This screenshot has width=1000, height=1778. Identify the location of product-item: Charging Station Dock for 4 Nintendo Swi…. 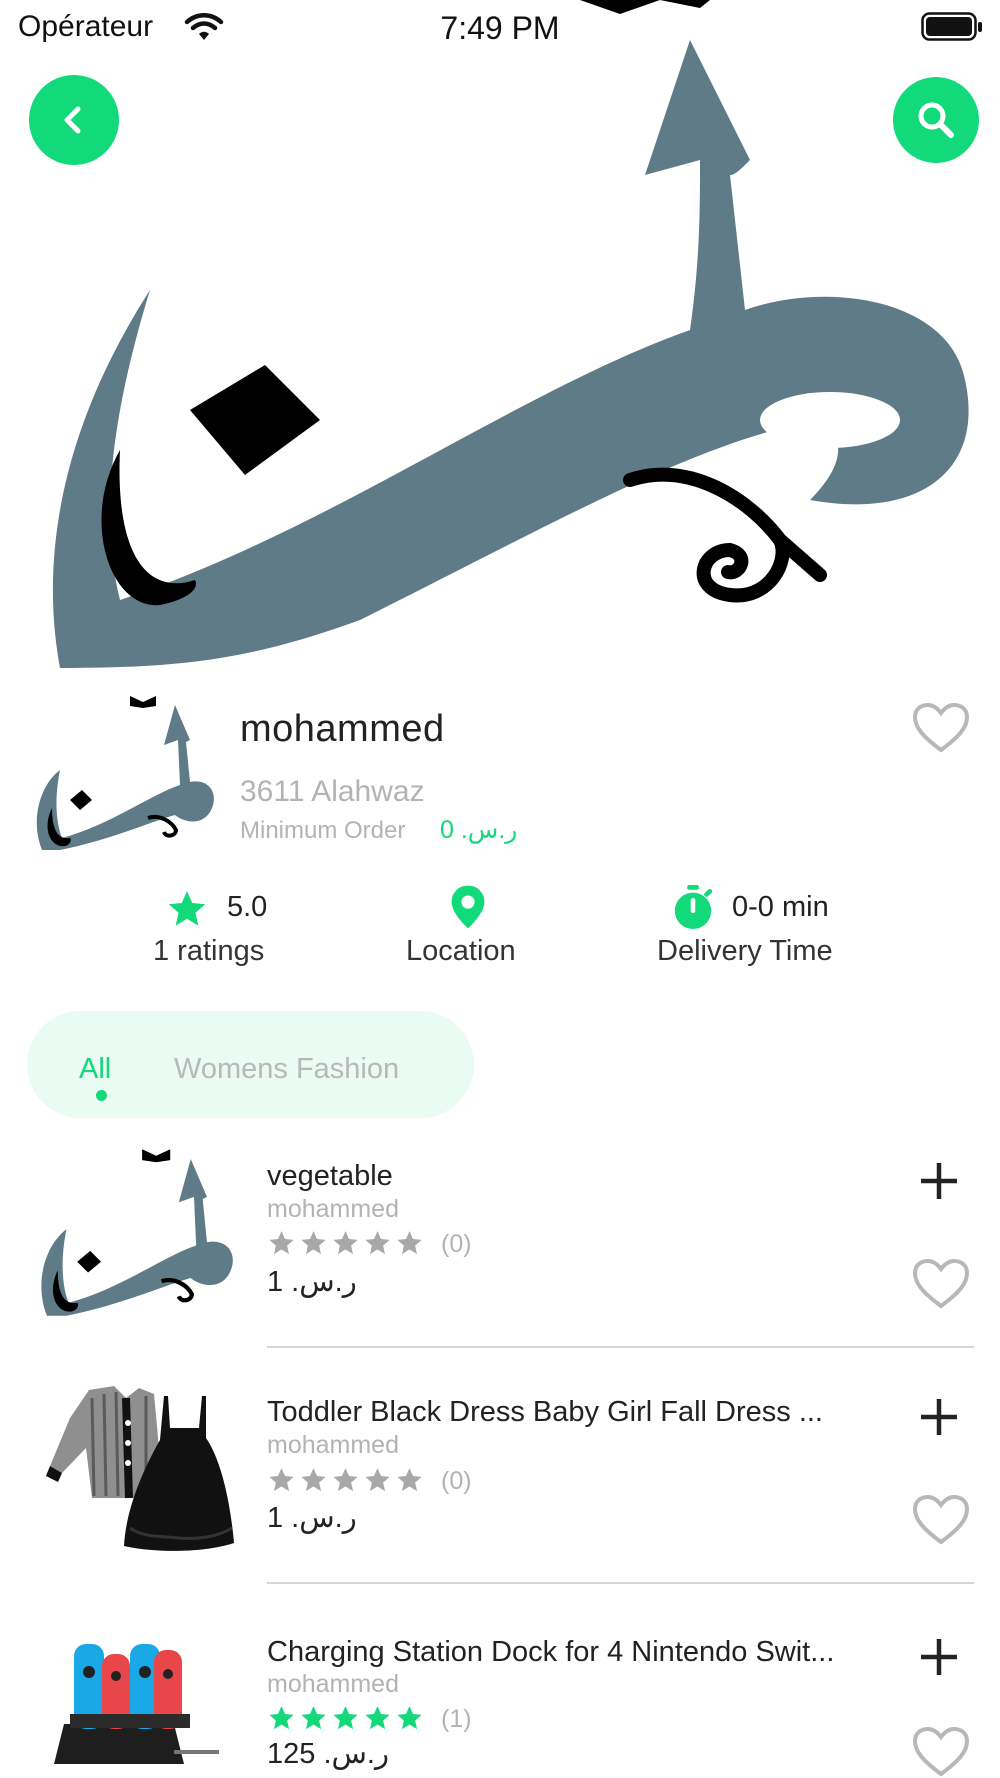
(500, 1696).